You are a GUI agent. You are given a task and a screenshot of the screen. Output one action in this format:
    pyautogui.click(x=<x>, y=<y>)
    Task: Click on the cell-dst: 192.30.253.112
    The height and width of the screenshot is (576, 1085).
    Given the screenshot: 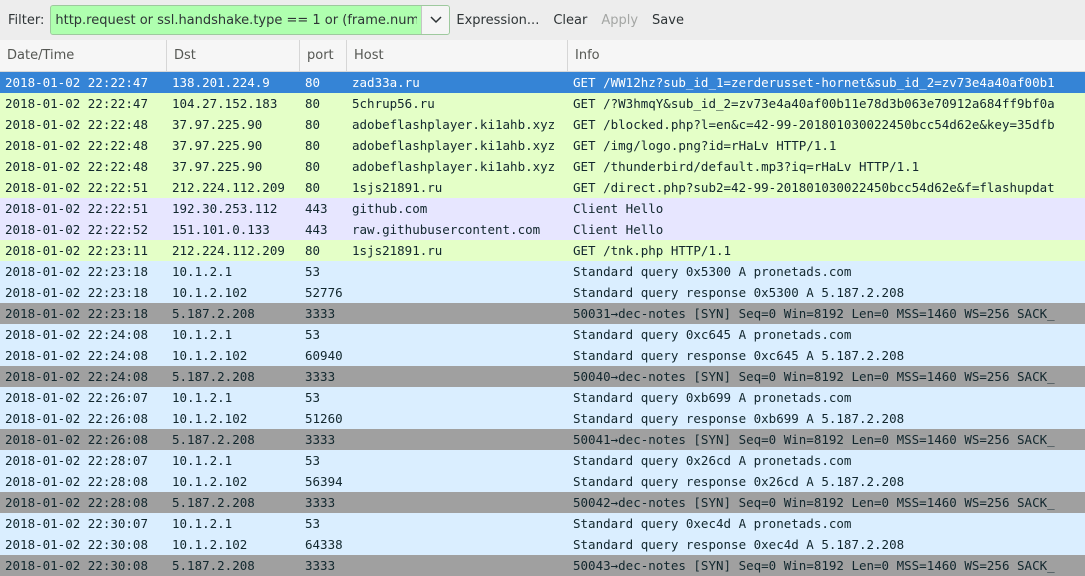 What is the action you would take?
    pyautogui.click(x=225, y=208)
    